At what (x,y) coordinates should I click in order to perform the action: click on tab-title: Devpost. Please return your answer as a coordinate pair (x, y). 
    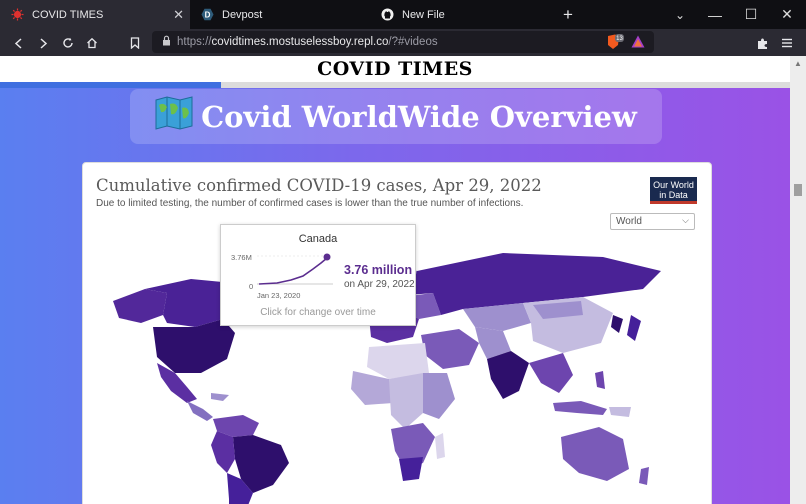
    Looking at the image, I should click on (242, 14).